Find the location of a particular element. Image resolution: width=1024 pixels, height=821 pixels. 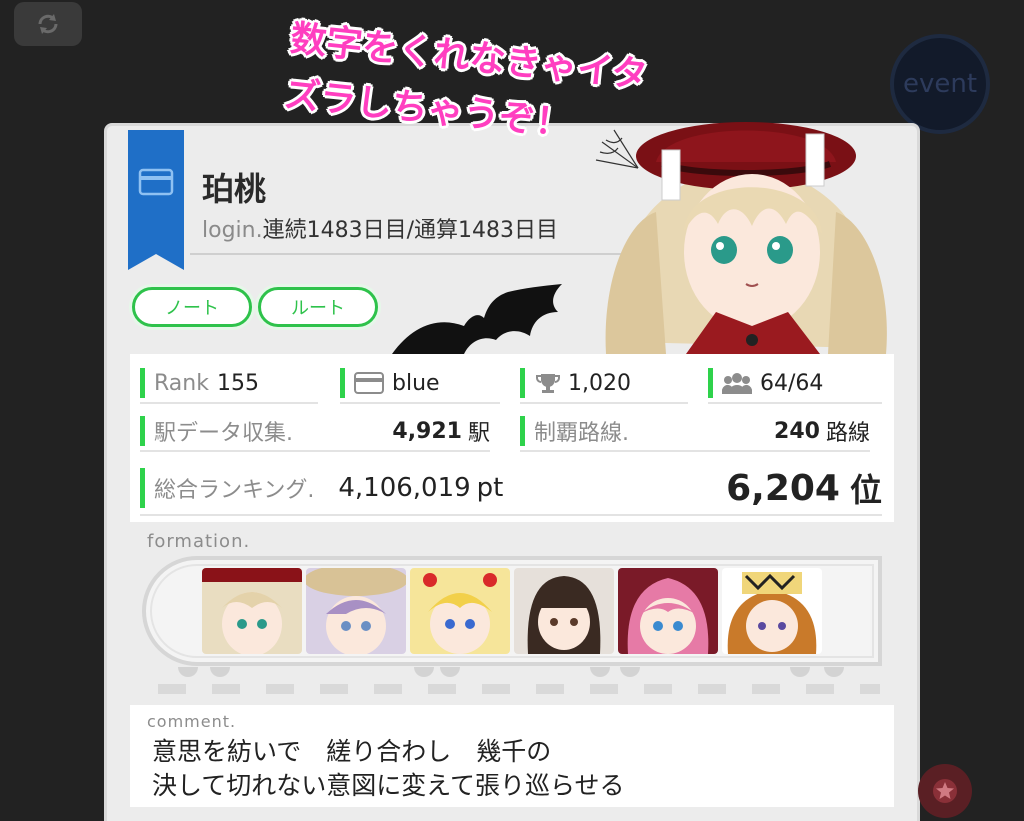

tab-route-label: ルート is located at coordinates (318, 308).